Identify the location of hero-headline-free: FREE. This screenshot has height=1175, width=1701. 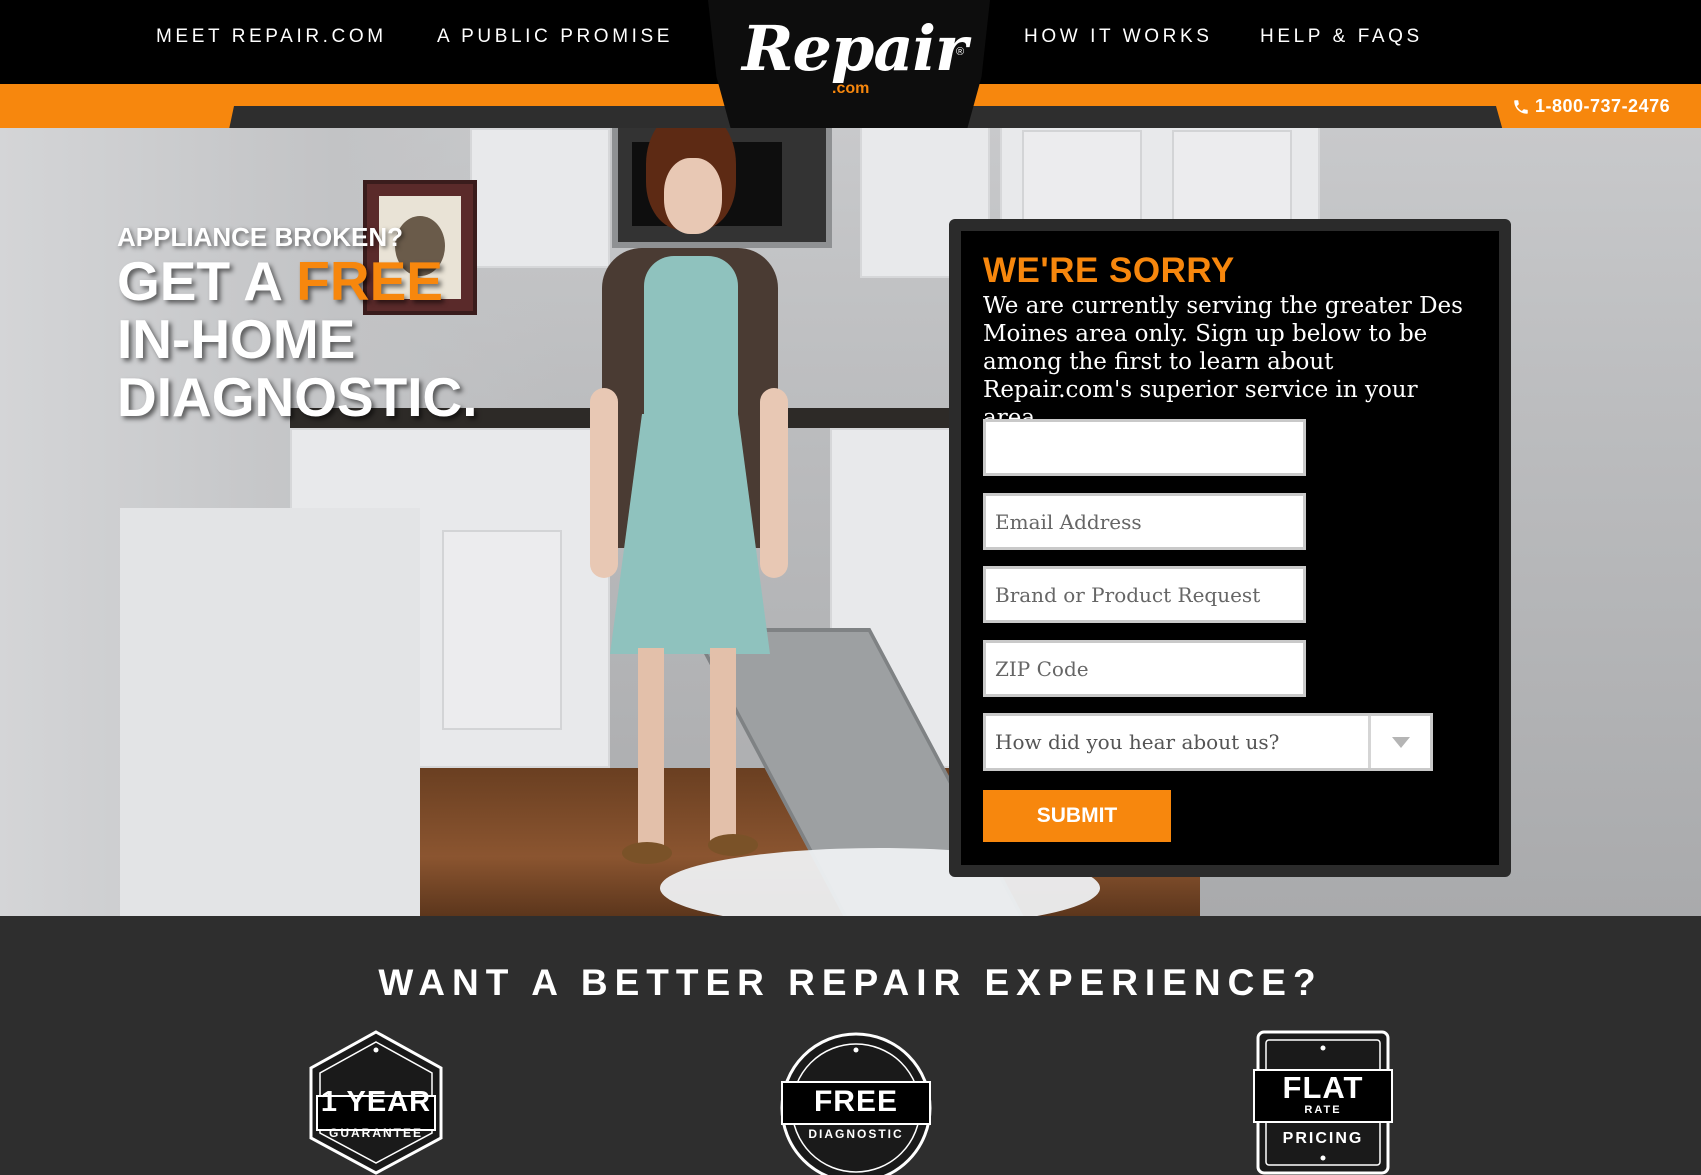
(369, 281).